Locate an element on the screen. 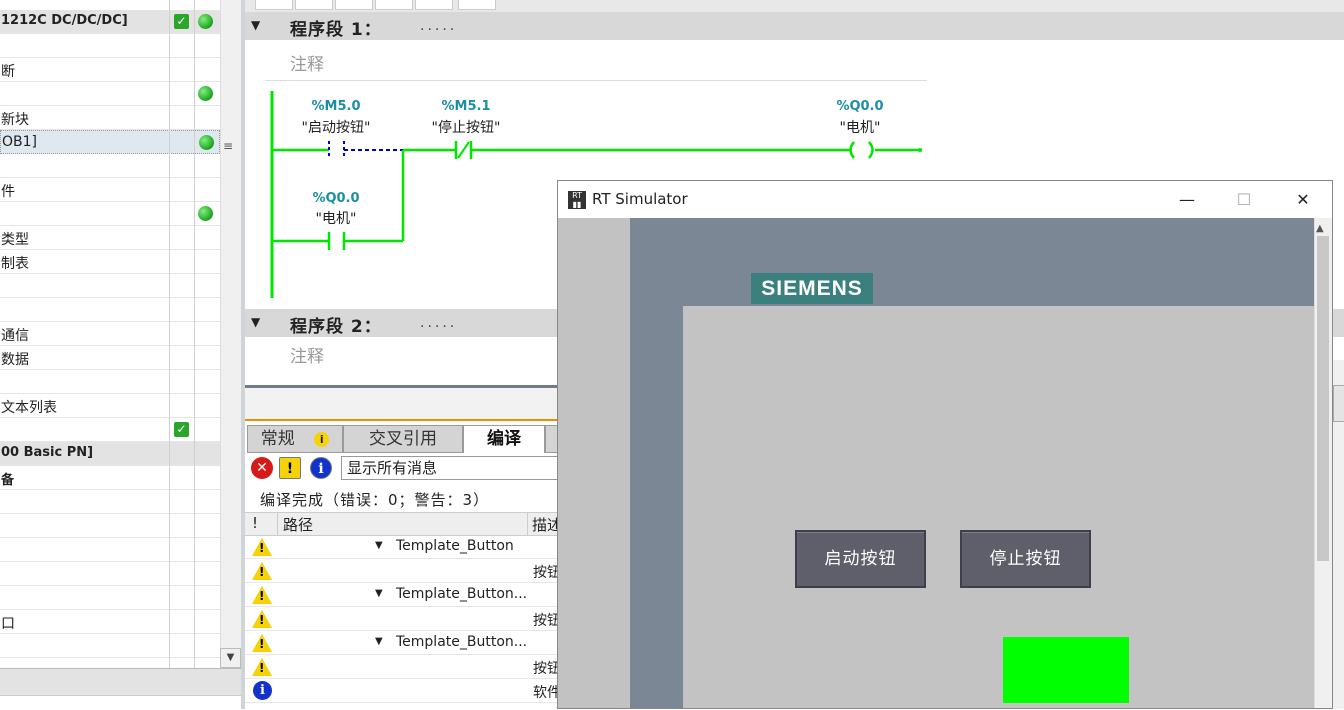 This screenshot has width=1344, height=710. col-excl: ! is located at coordinates (255, 523).